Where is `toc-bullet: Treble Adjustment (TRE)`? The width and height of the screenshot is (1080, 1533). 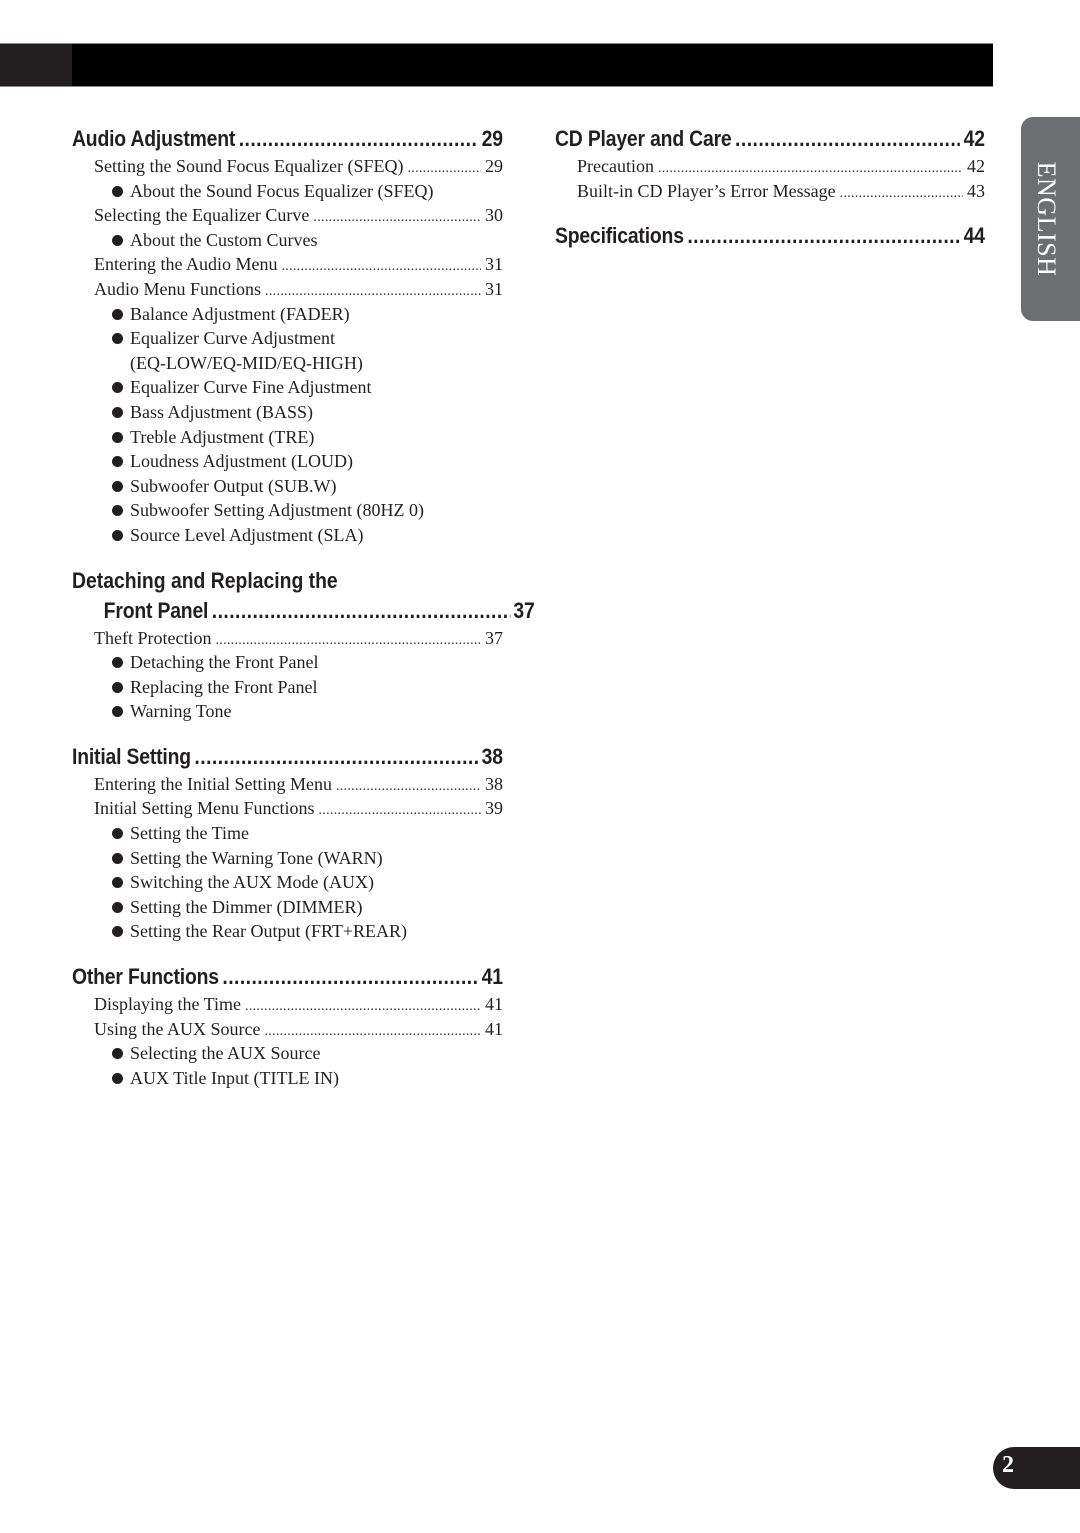 toc-bullet: Treble Adjustment (TRE) is located at coordinates (287, 437).